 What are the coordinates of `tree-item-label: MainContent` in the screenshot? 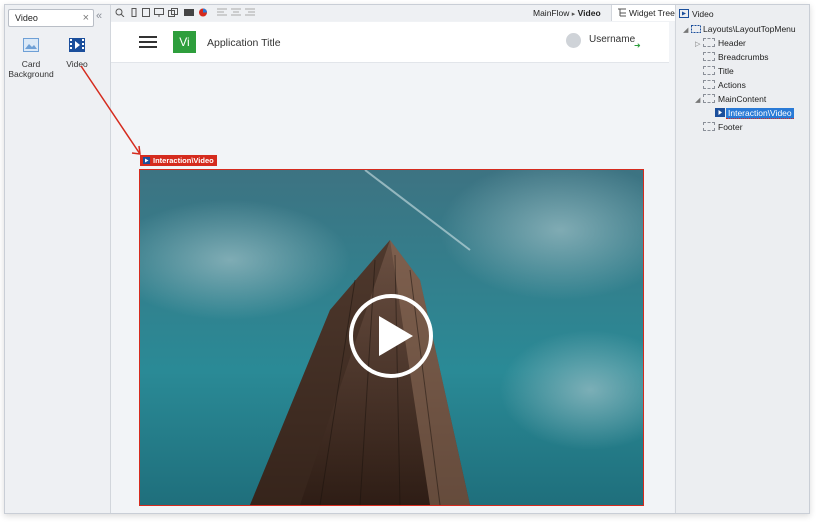 It's located at (742, 99).